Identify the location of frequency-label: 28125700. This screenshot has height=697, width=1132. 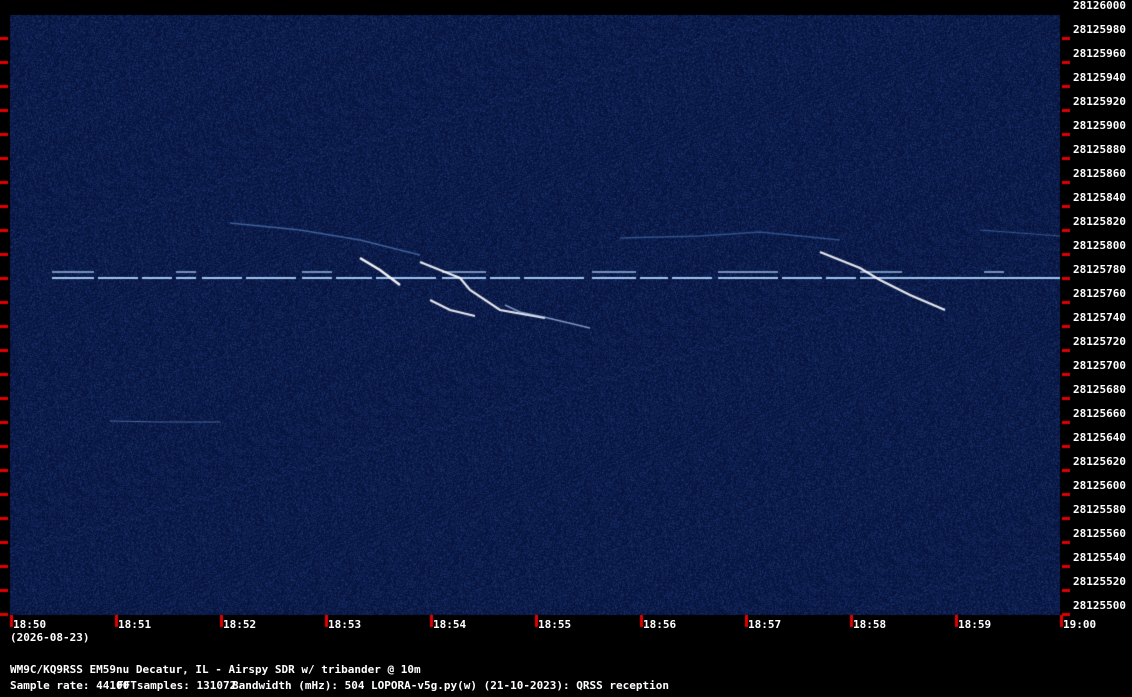
(1099, 365).